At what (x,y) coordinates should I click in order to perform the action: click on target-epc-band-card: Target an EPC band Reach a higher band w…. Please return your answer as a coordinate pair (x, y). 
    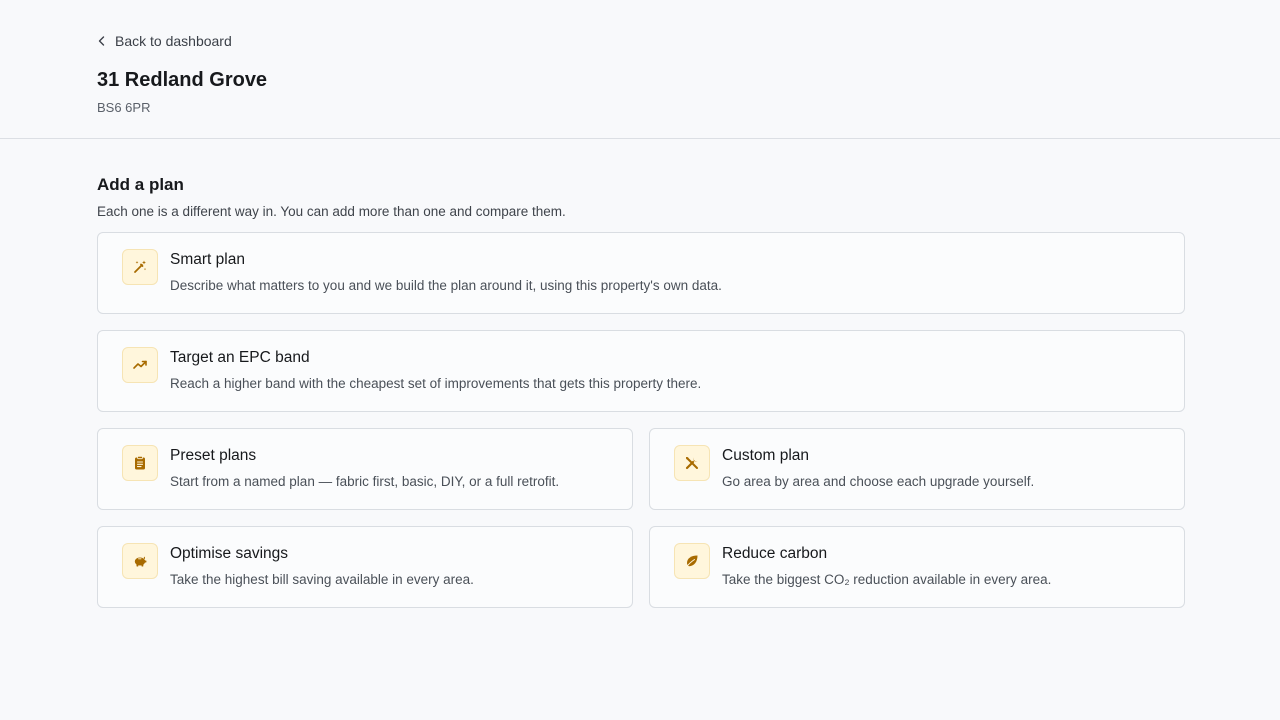
    Looking at the image, I should click on (641, 371).